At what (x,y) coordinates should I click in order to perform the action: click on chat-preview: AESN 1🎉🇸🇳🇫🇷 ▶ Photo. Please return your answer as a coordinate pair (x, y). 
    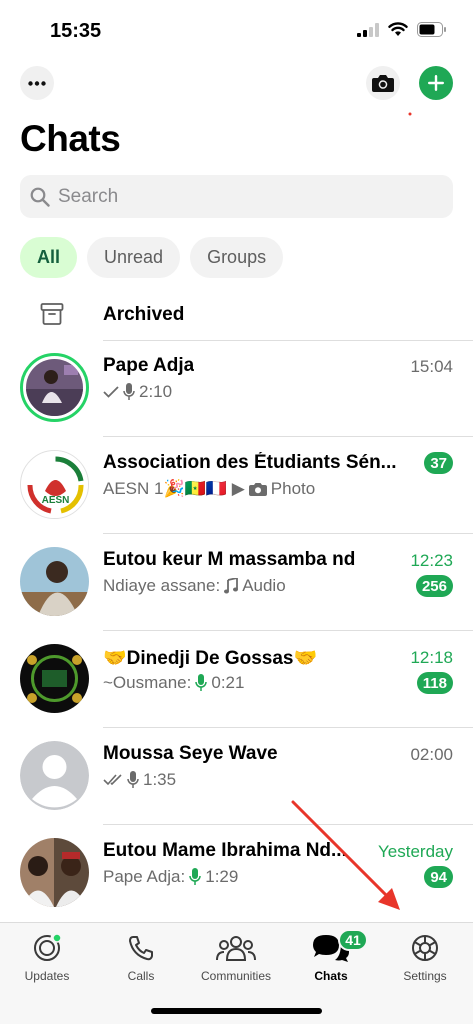
    Looking at the image, I should click on (209, 489).